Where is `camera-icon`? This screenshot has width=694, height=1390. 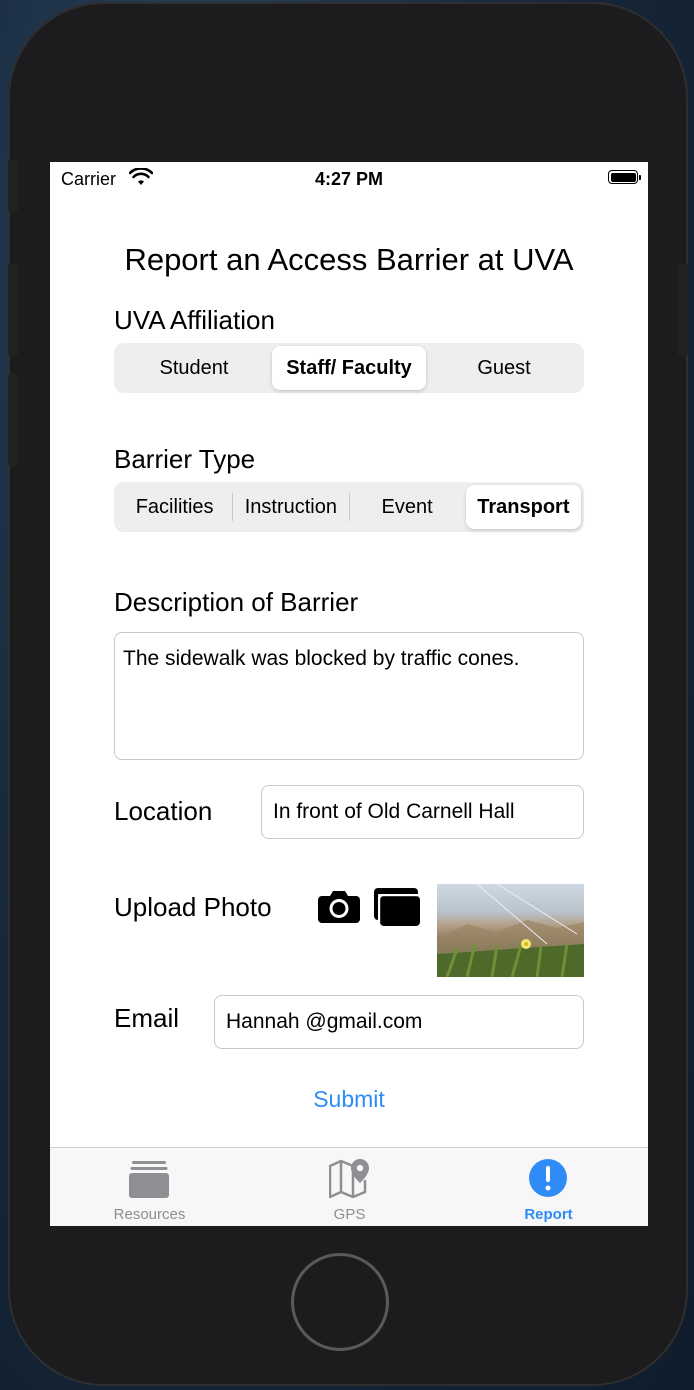
camera-icon is located at coordinates (339, 908).